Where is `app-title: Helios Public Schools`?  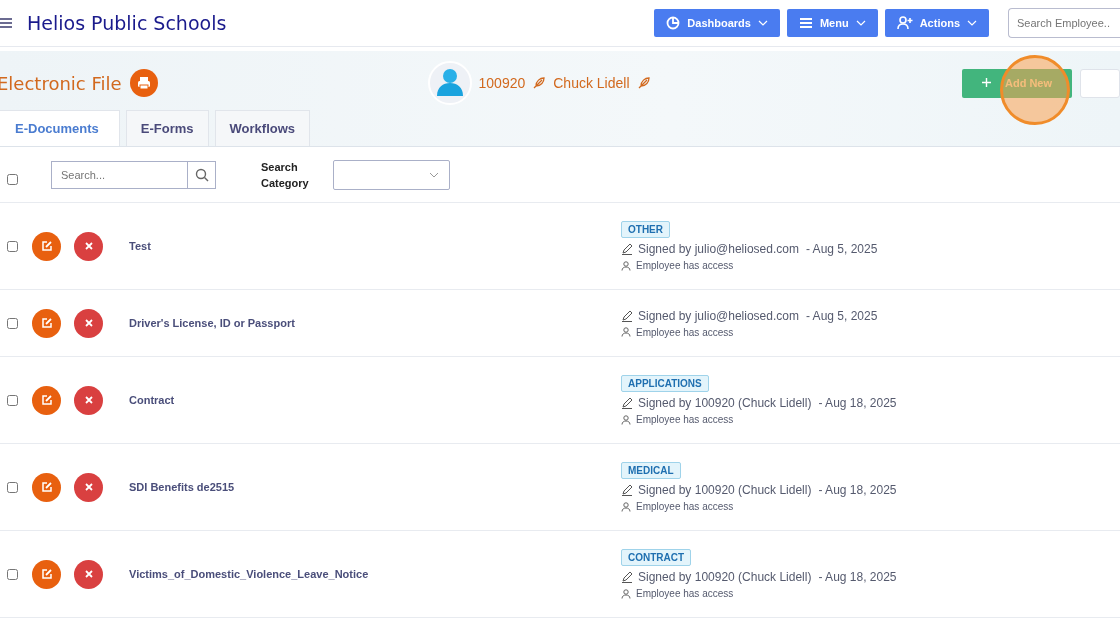
app-title: Helios Public Schools is located at coordinates (127, 23).